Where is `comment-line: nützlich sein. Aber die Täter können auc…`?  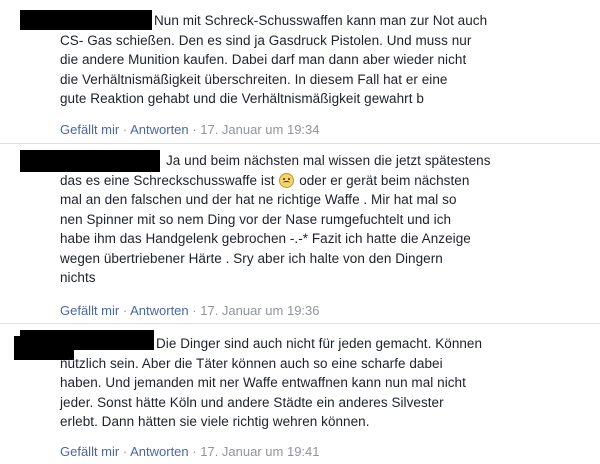 comment-line: nützlich sein. Aber die Täter können auc… is located at coordinates (251, 363).